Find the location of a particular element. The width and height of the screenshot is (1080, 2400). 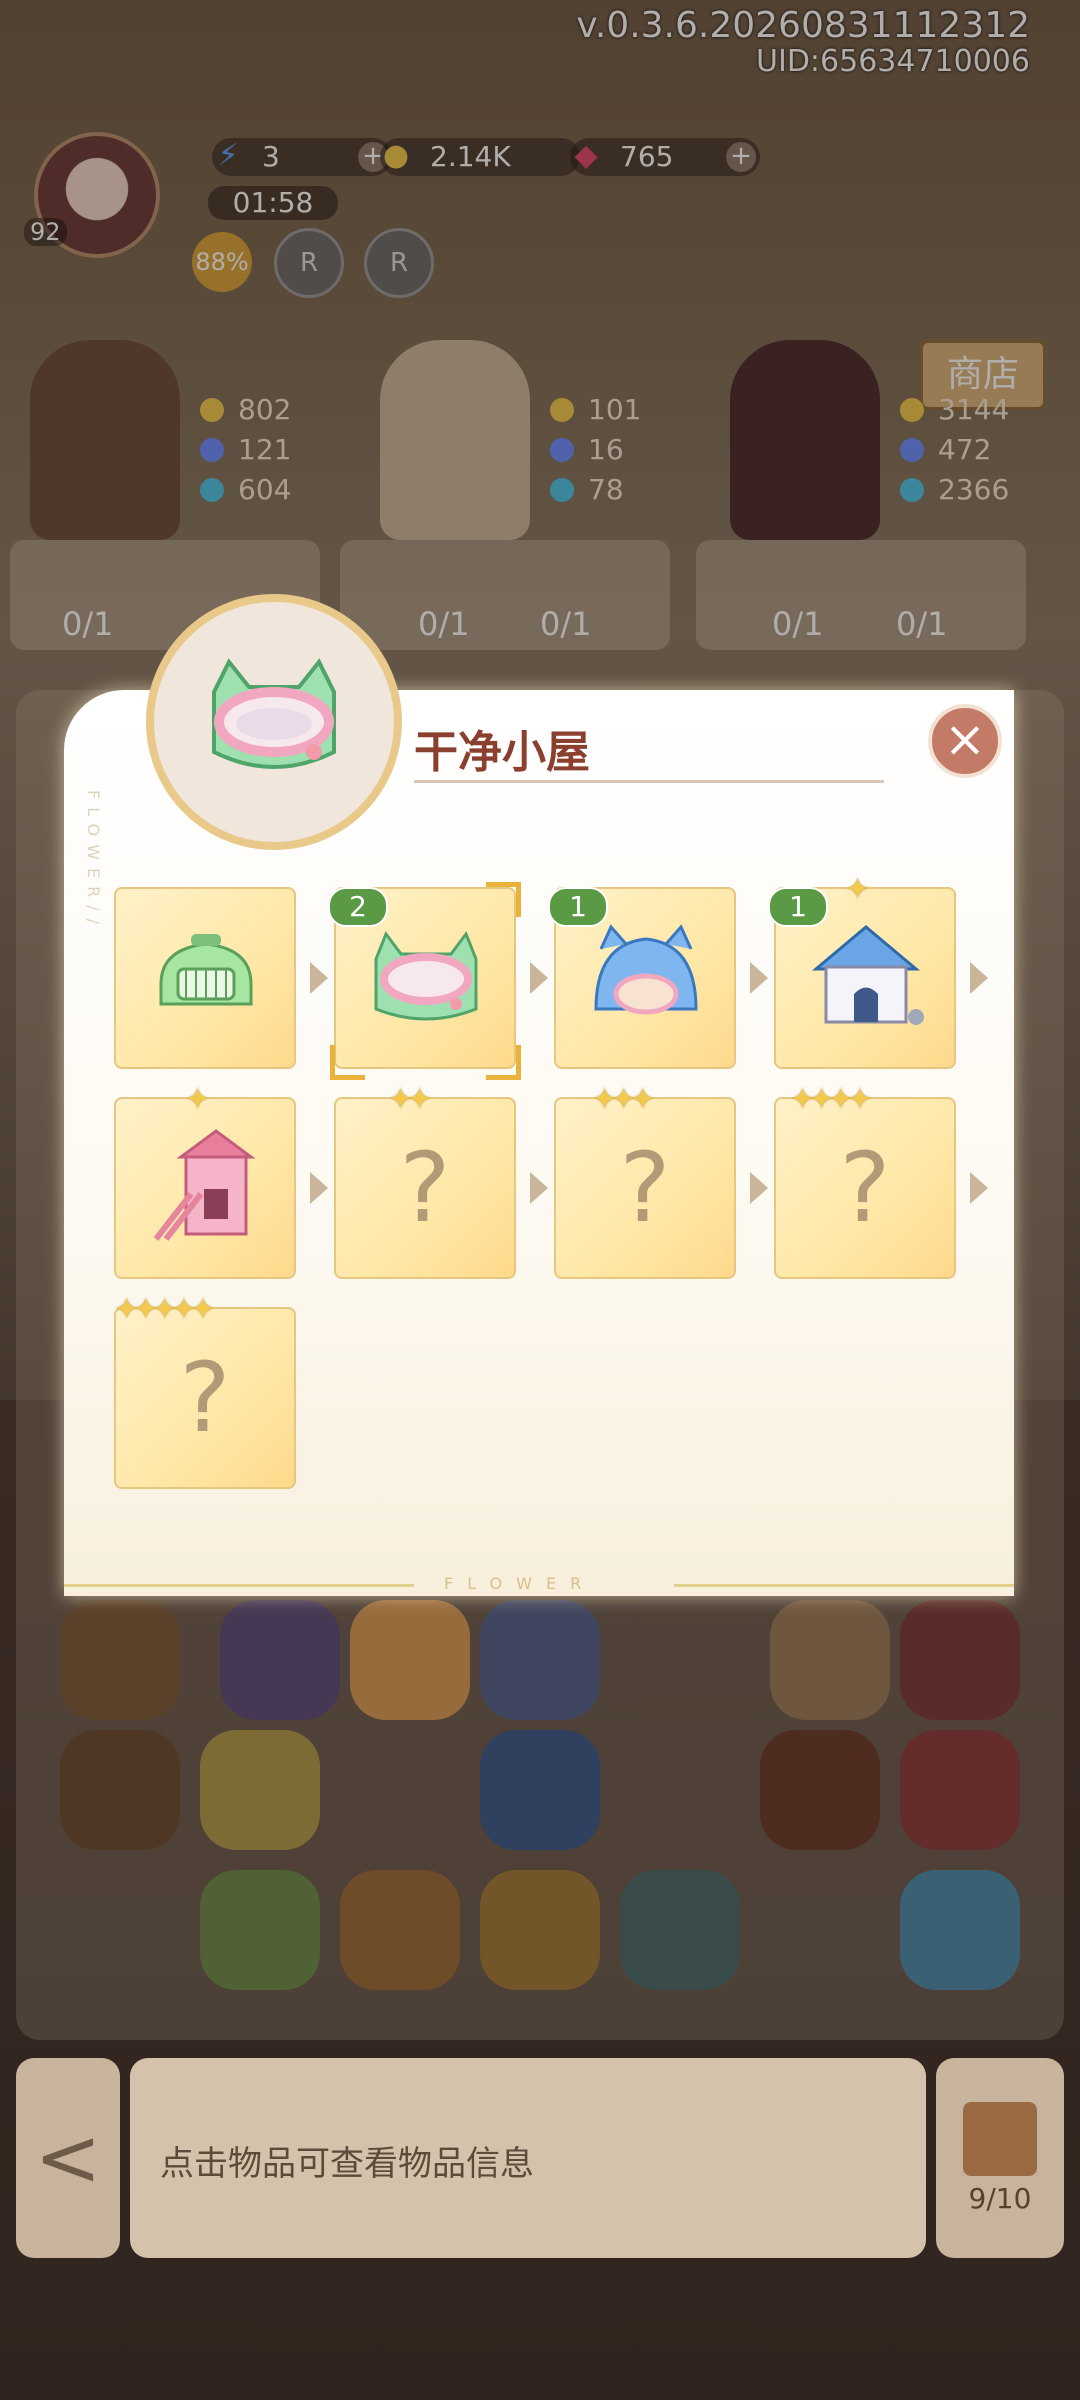

modal-title: 干净小屋 is located at coordinates (502, 752).